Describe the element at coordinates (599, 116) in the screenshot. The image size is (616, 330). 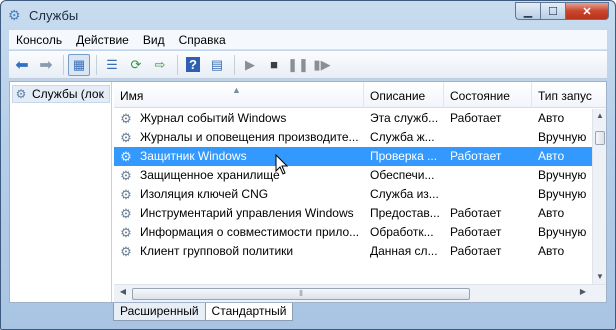
I see `scroll-up-icon: ▲` at that location.